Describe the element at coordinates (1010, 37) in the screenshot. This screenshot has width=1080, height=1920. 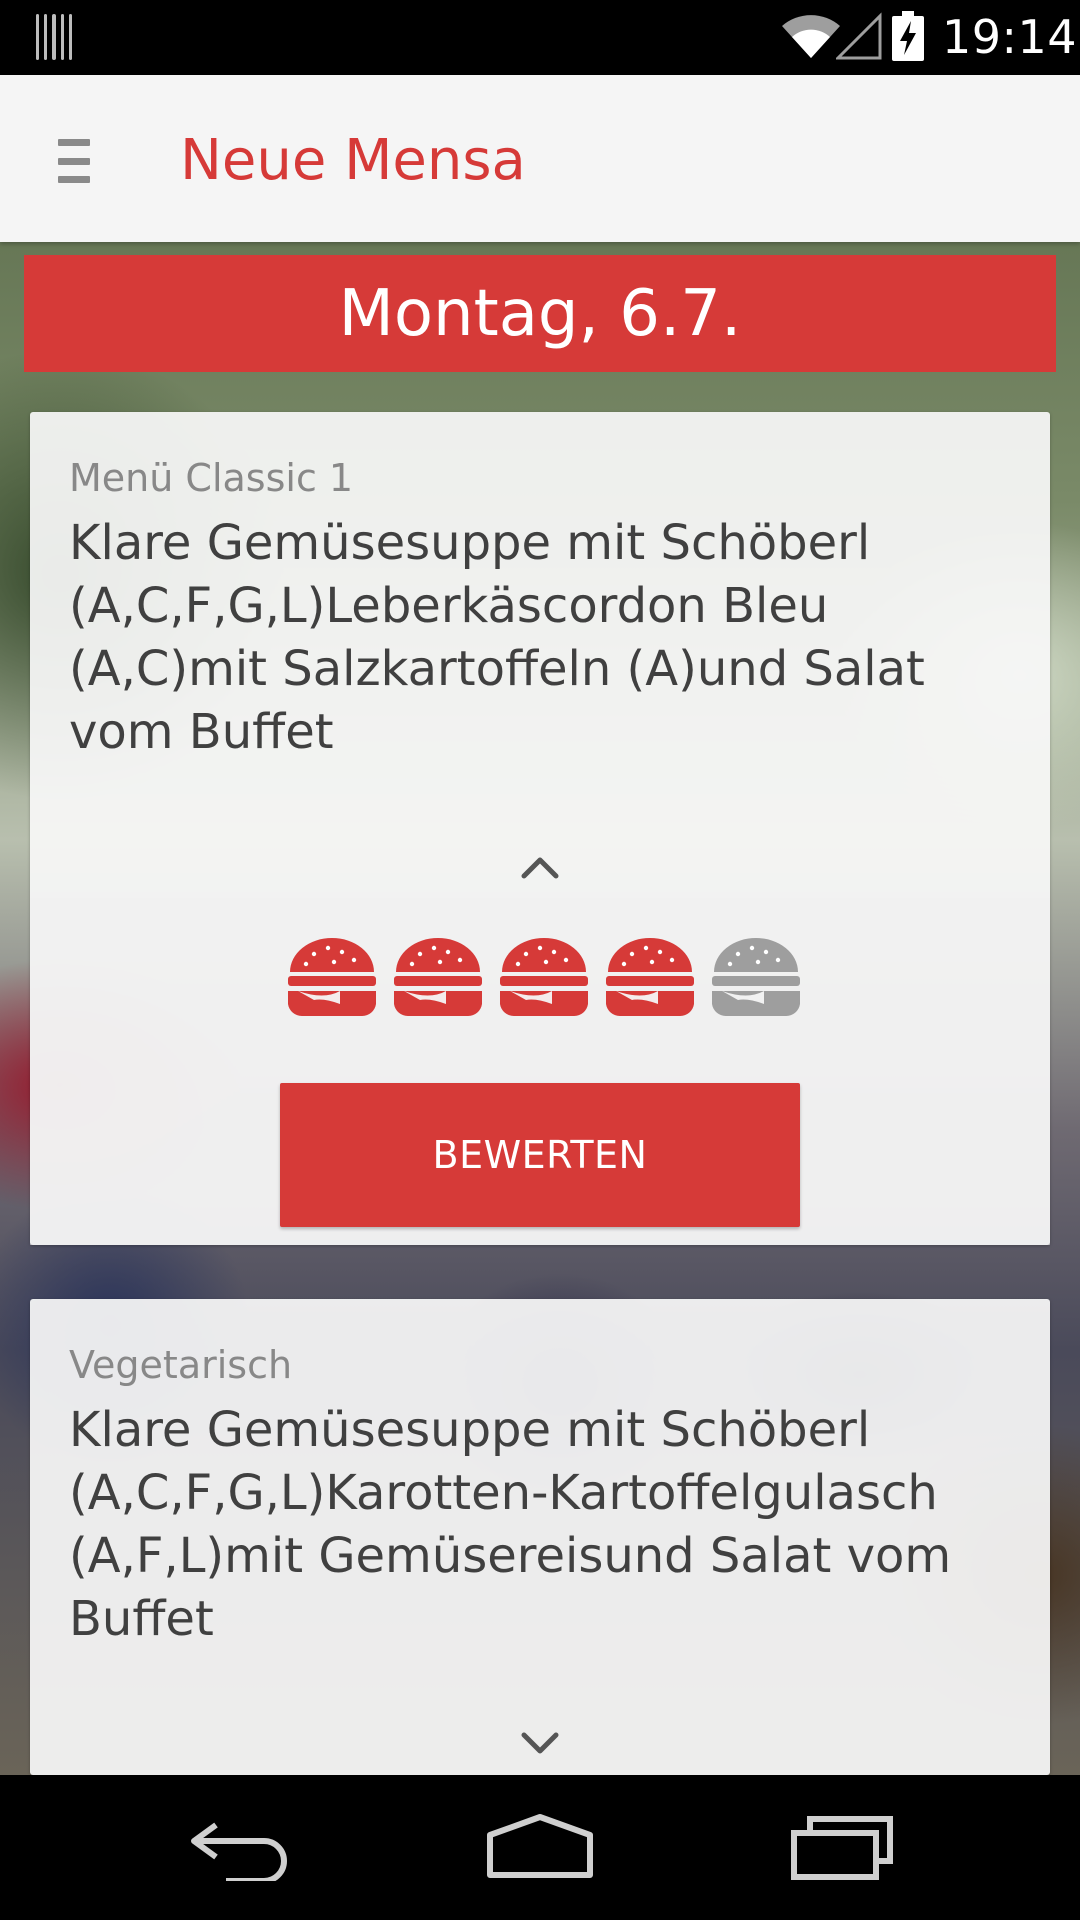
I see `clock: 19:14` at that location.